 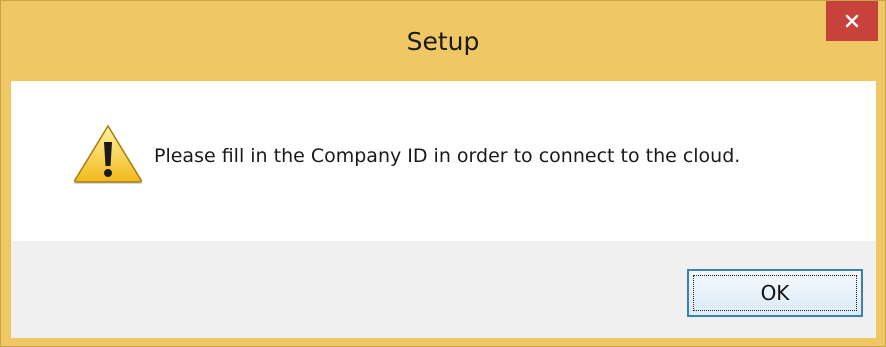 I want to click on dialog-title: Setup, so click(x=443, y=41).